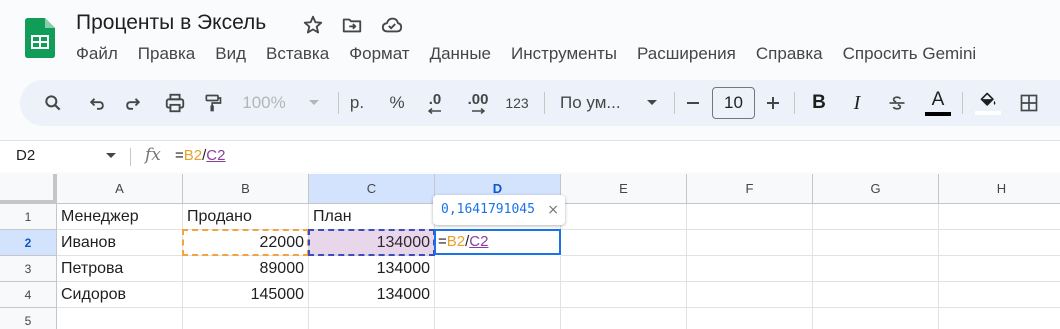 This screenshot has height=329, width=1060. What do you see at coordinates (28, 243) in the screenshot?
I see `row-header-2: 2` at bounding box center [28, 243].